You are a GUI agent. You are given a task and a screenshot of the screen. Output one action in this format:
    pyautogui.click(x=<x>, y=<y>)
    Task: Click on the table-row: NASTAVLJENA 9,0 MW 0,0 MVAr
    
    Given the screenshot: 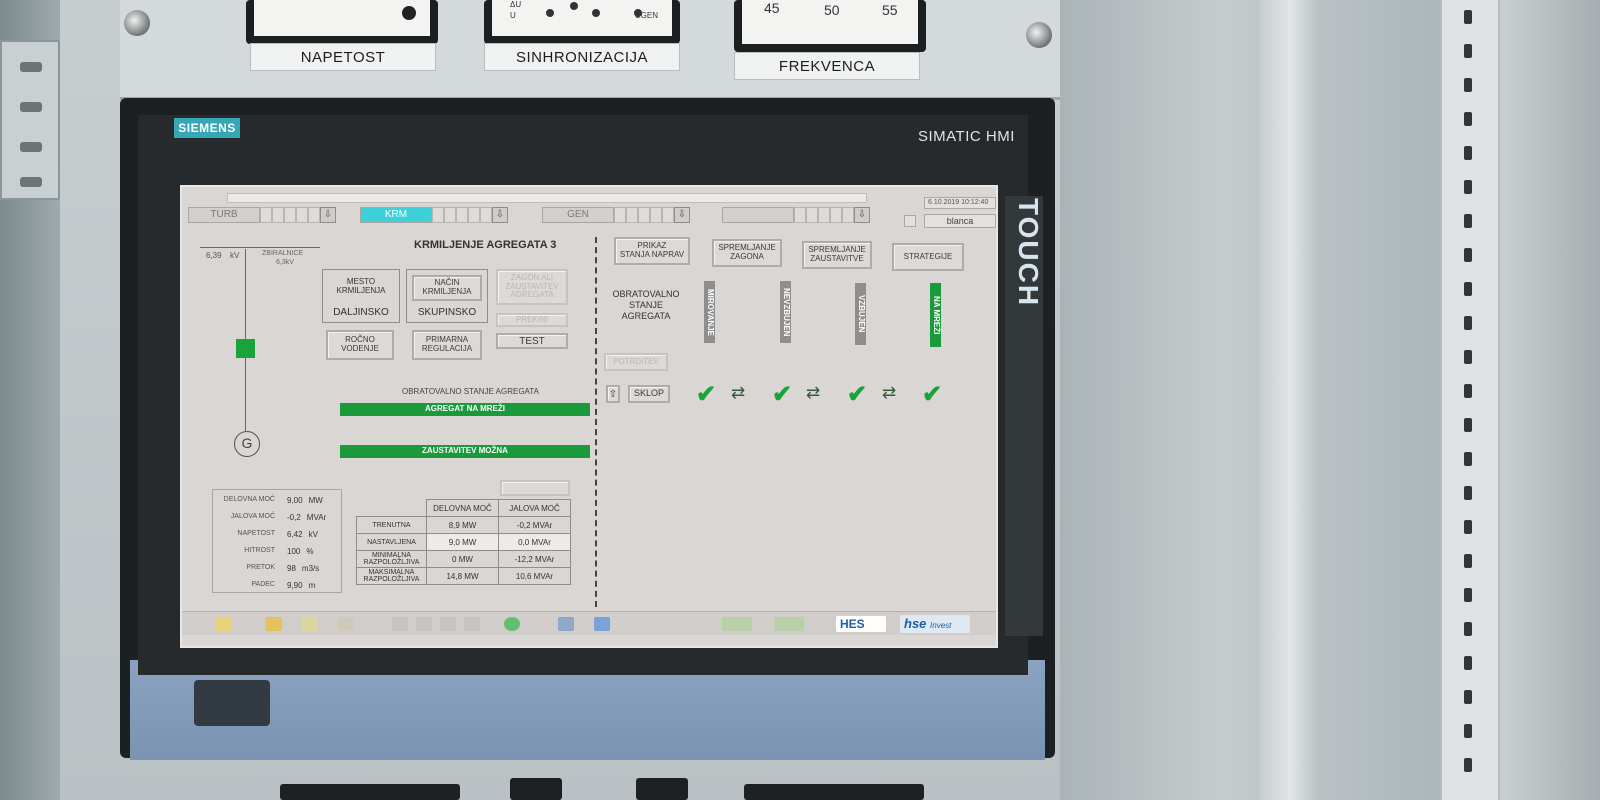 What is the action you would take?
    pyautogui.click(x=463, y=542)
    